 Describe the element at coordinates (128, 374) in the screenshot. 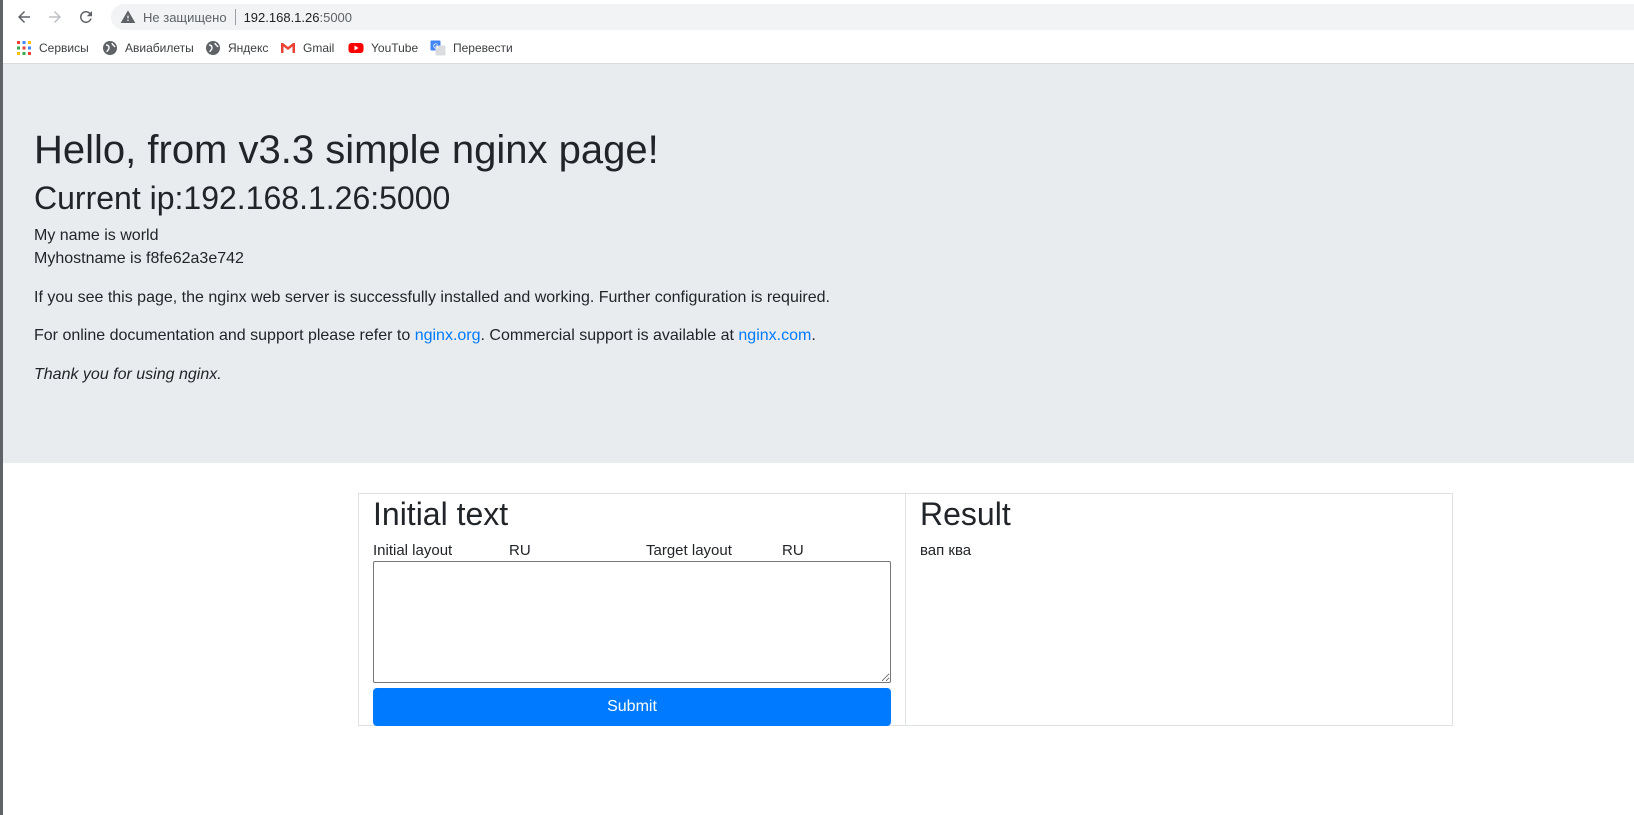

I see `thanks-line: Thank you for using nginx.` at that location.